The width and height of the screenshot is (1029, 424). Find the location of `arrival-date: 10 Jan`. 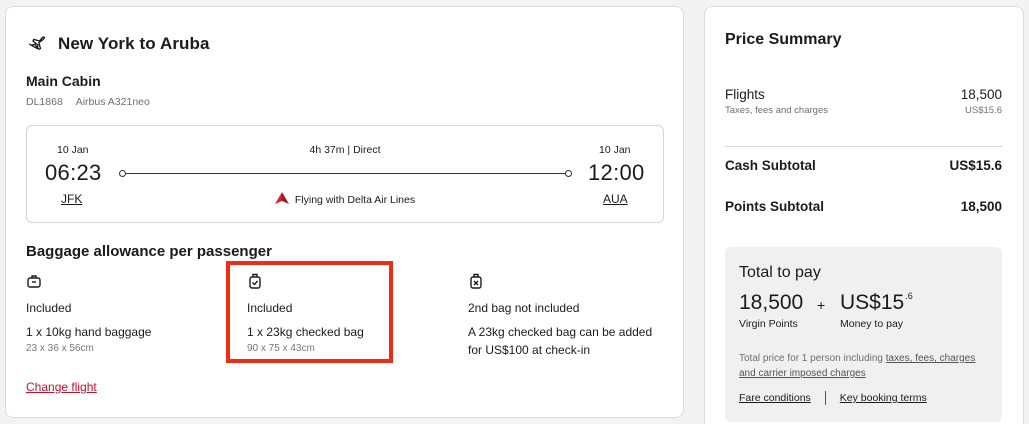

arrival-date: 10 Jan is located at coordinates (615, 150).